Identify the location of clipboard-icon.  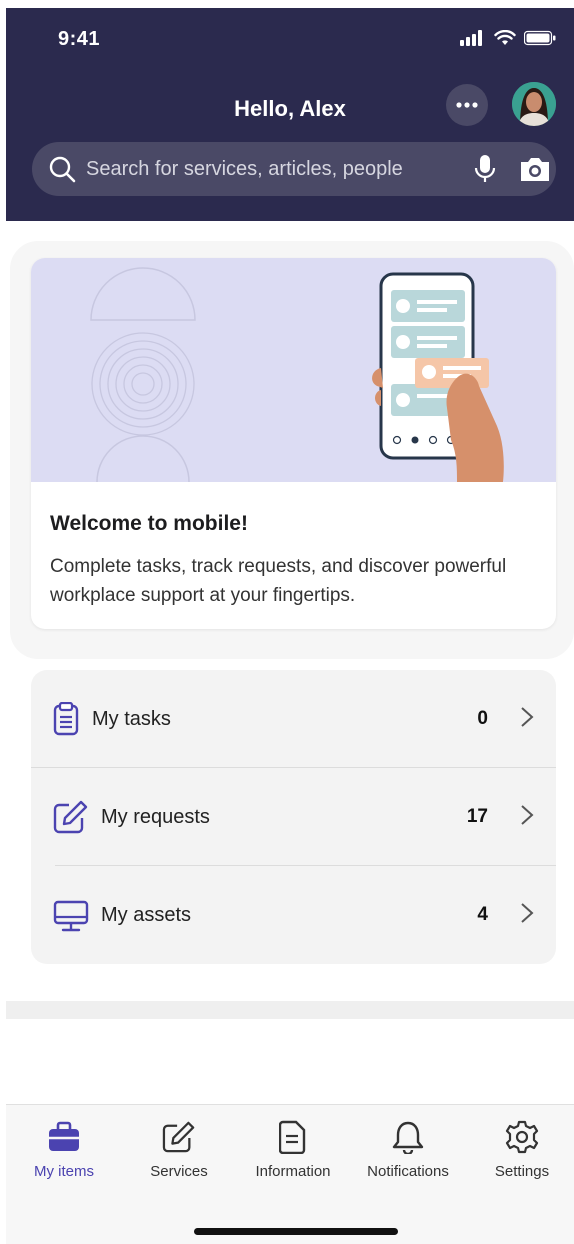
(66, 721).